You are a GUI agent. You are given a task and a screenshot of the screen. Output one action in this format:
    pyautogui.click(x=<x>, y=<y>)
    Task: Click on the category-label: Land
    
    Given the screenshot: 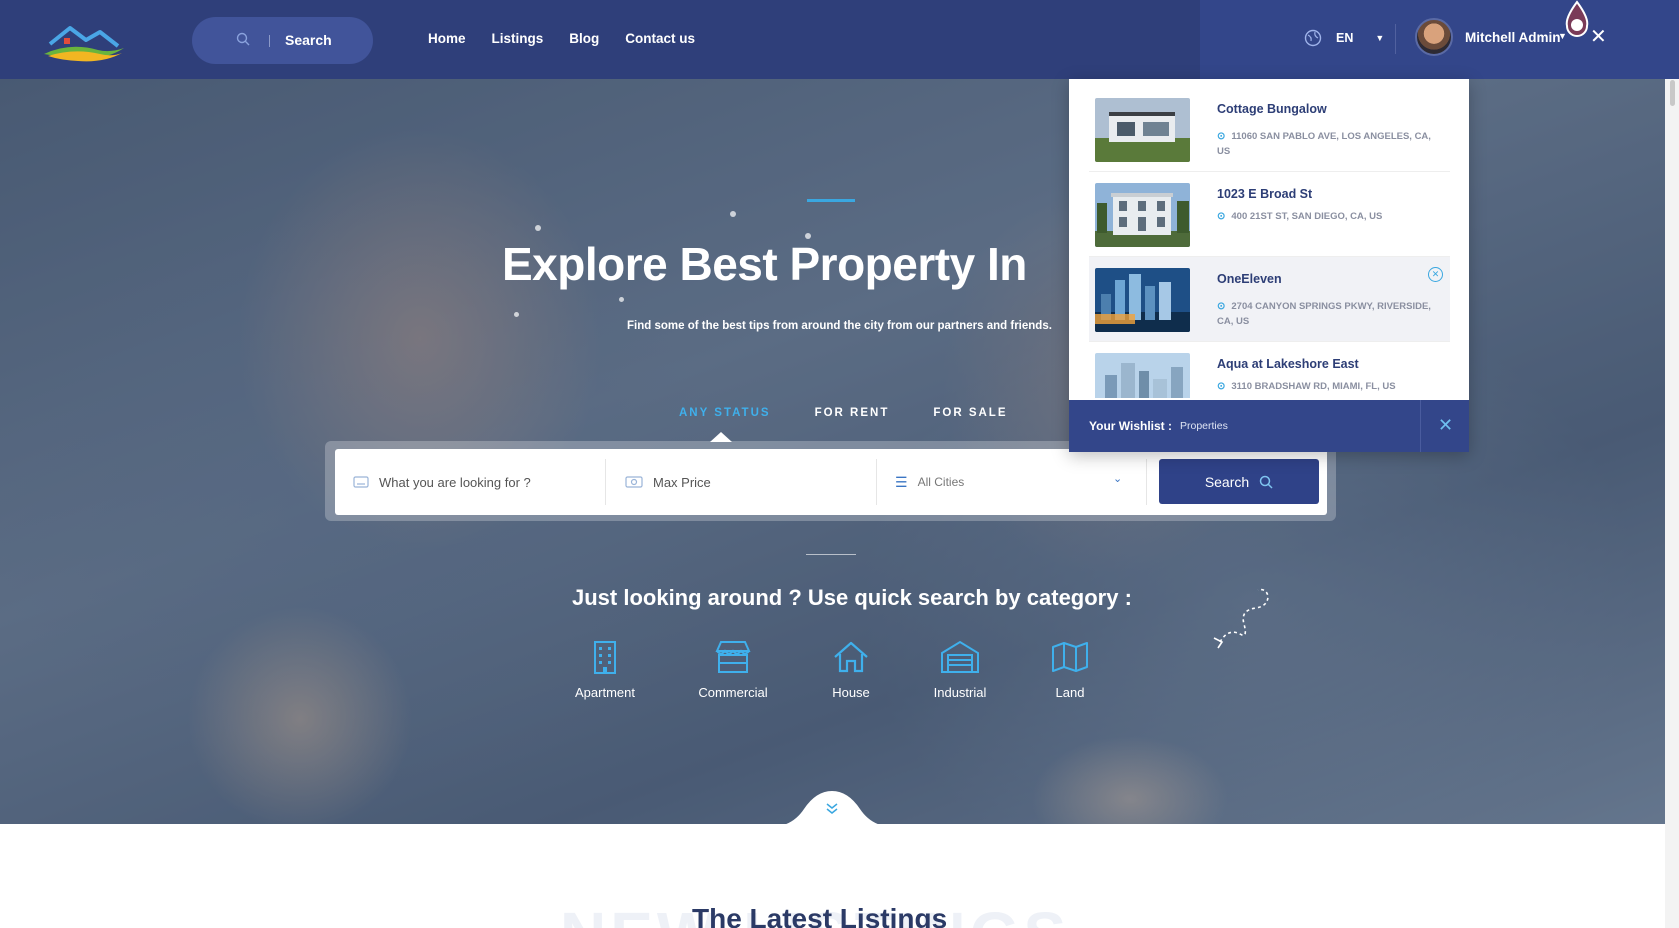 What is the action you would take?
    pyautogui.click(x=1070, y=692)
    